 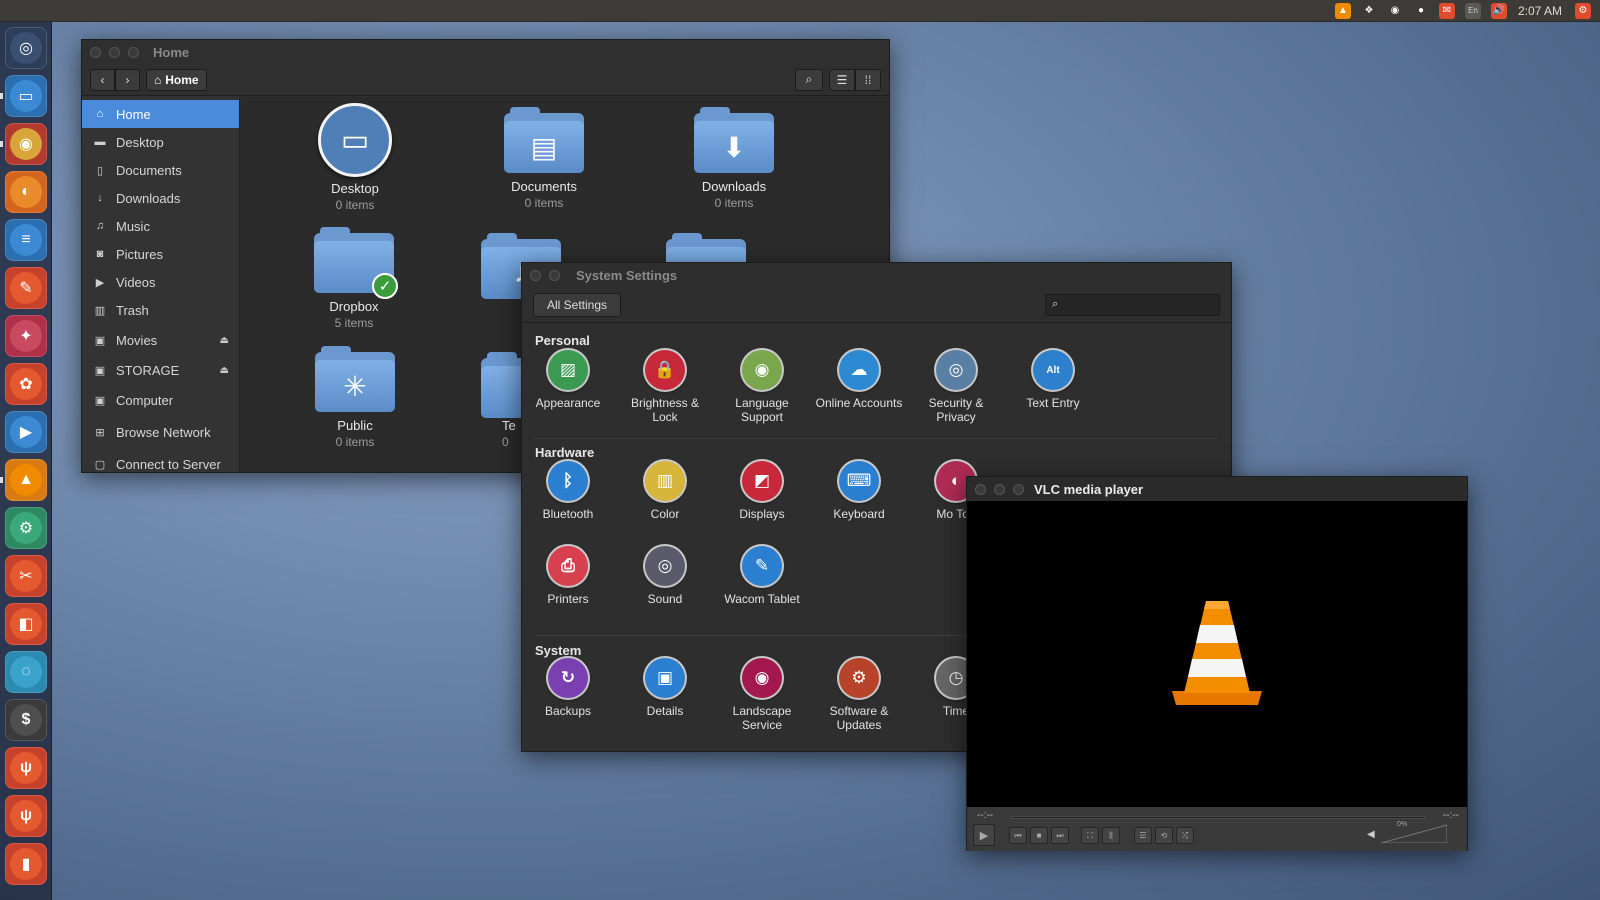 I want to click on shuffle-button: ⤮, so click(x=1185, y=835).